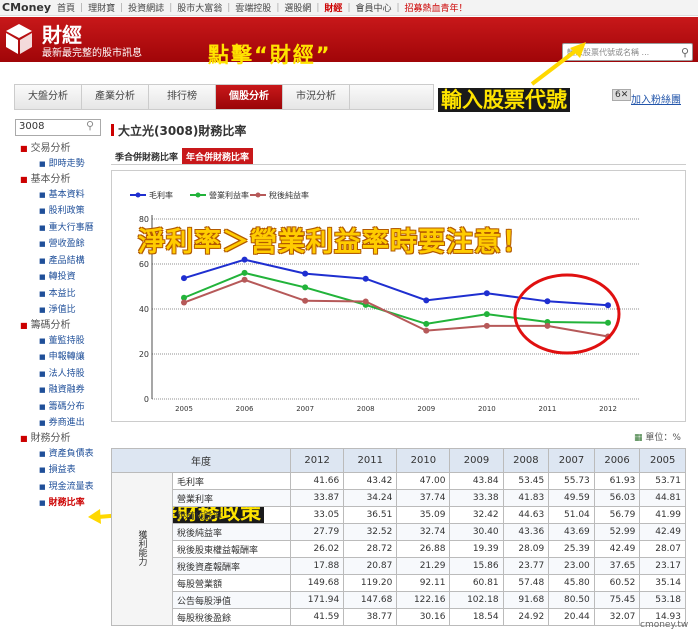 This screenshot has height=634, width=698. I want to click on table-cell: 34.24, so click(370, 498).